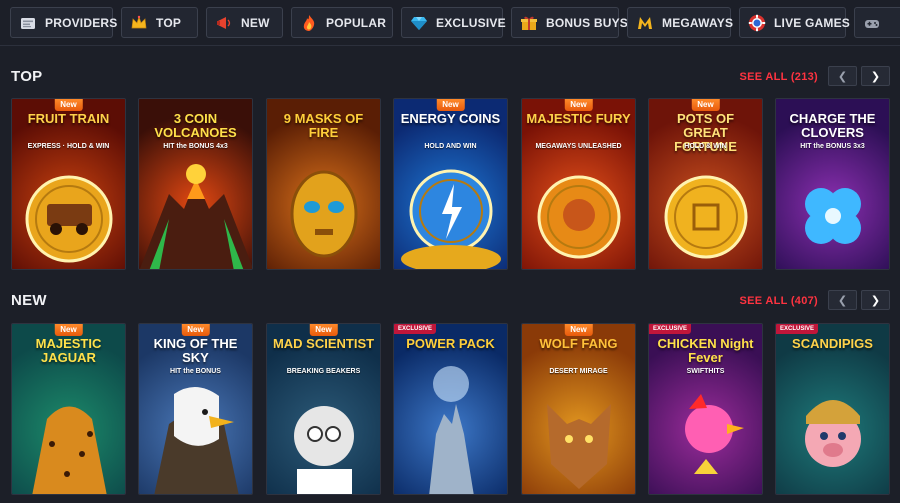 The image size is (900, 503). Describe the element at coordinates (779, 77) in the screenshot. I see `see-all-link: SEE ALL (213)` at that location.